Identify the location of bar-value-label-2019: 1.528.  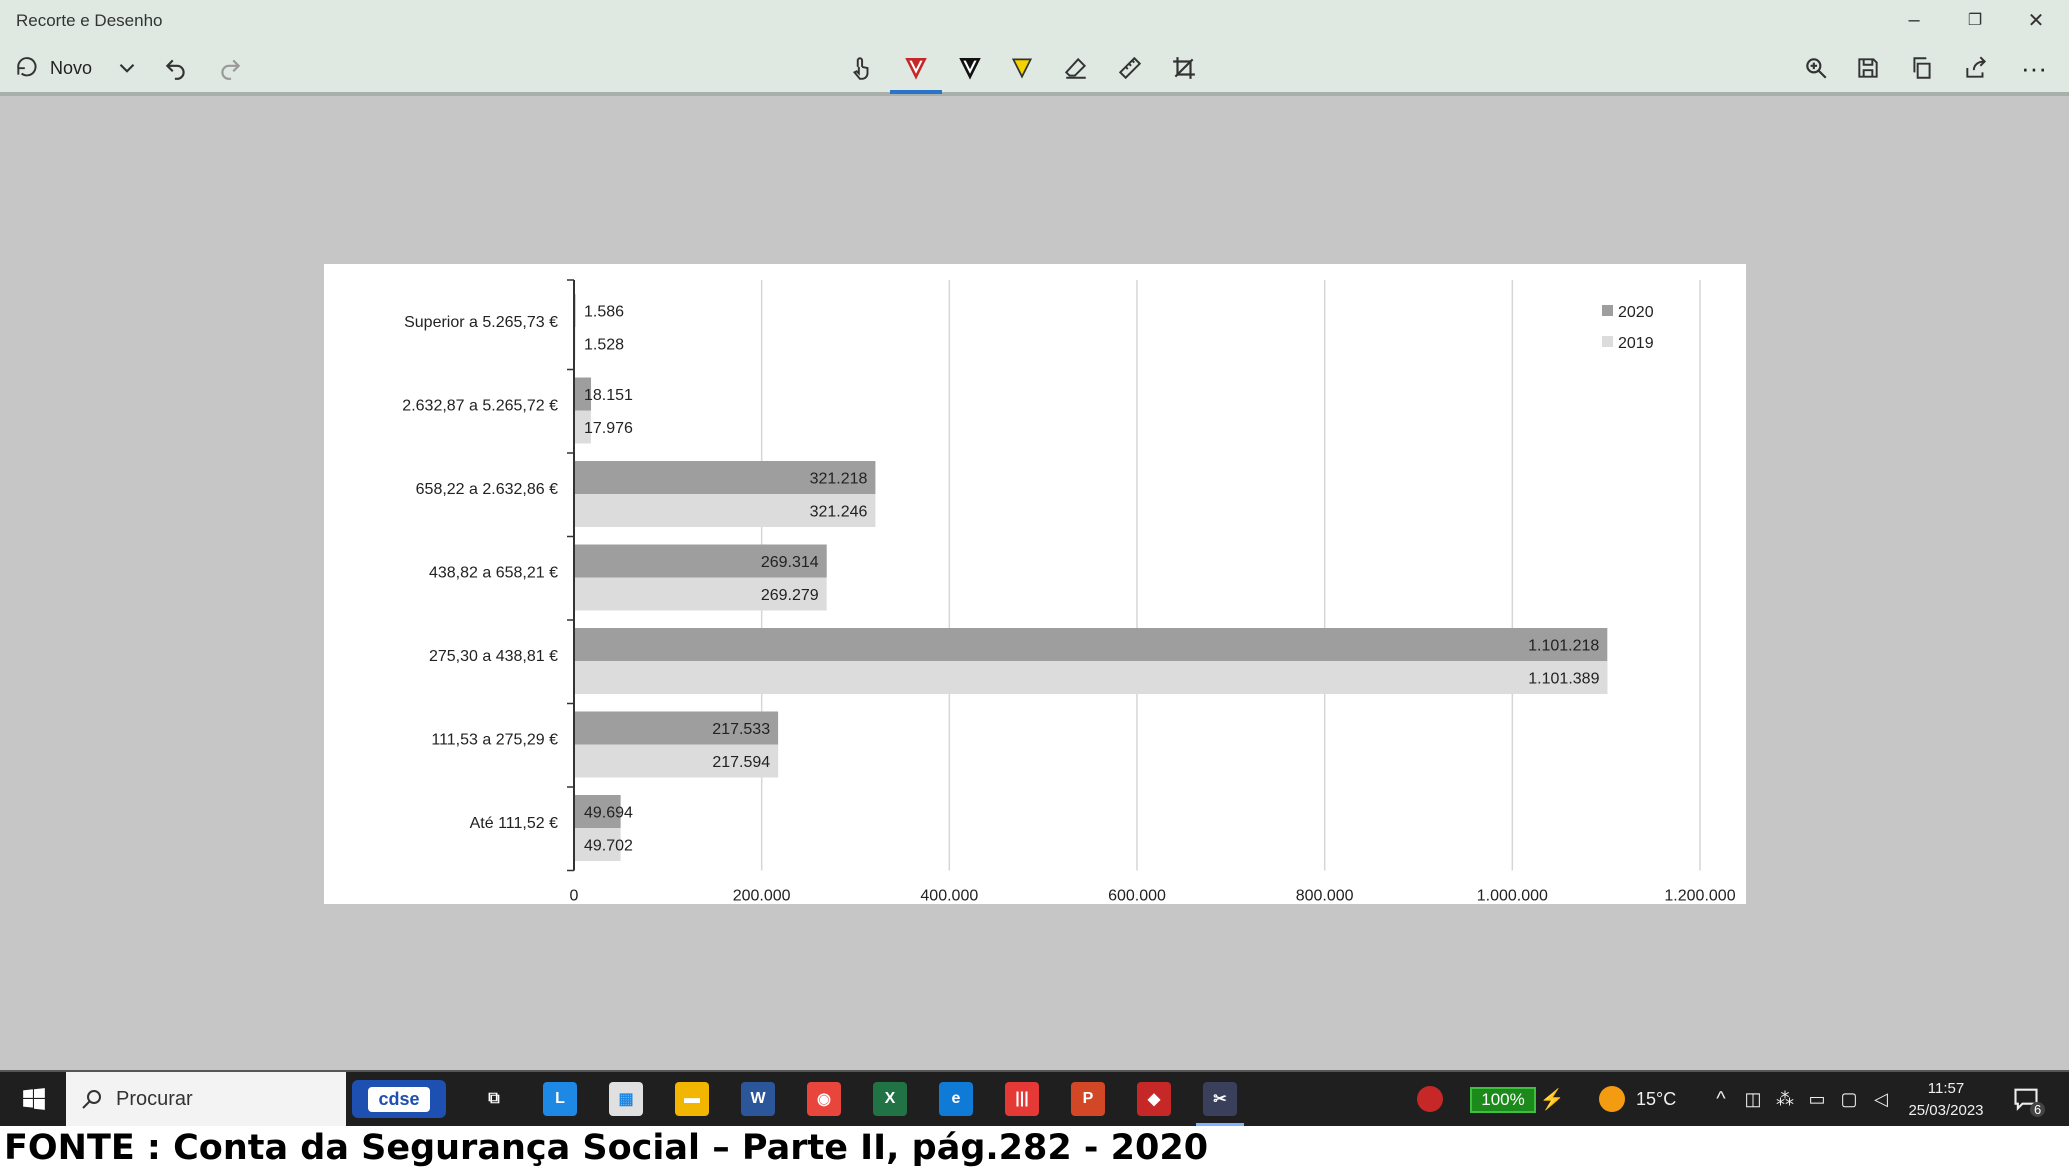
(604, 345).